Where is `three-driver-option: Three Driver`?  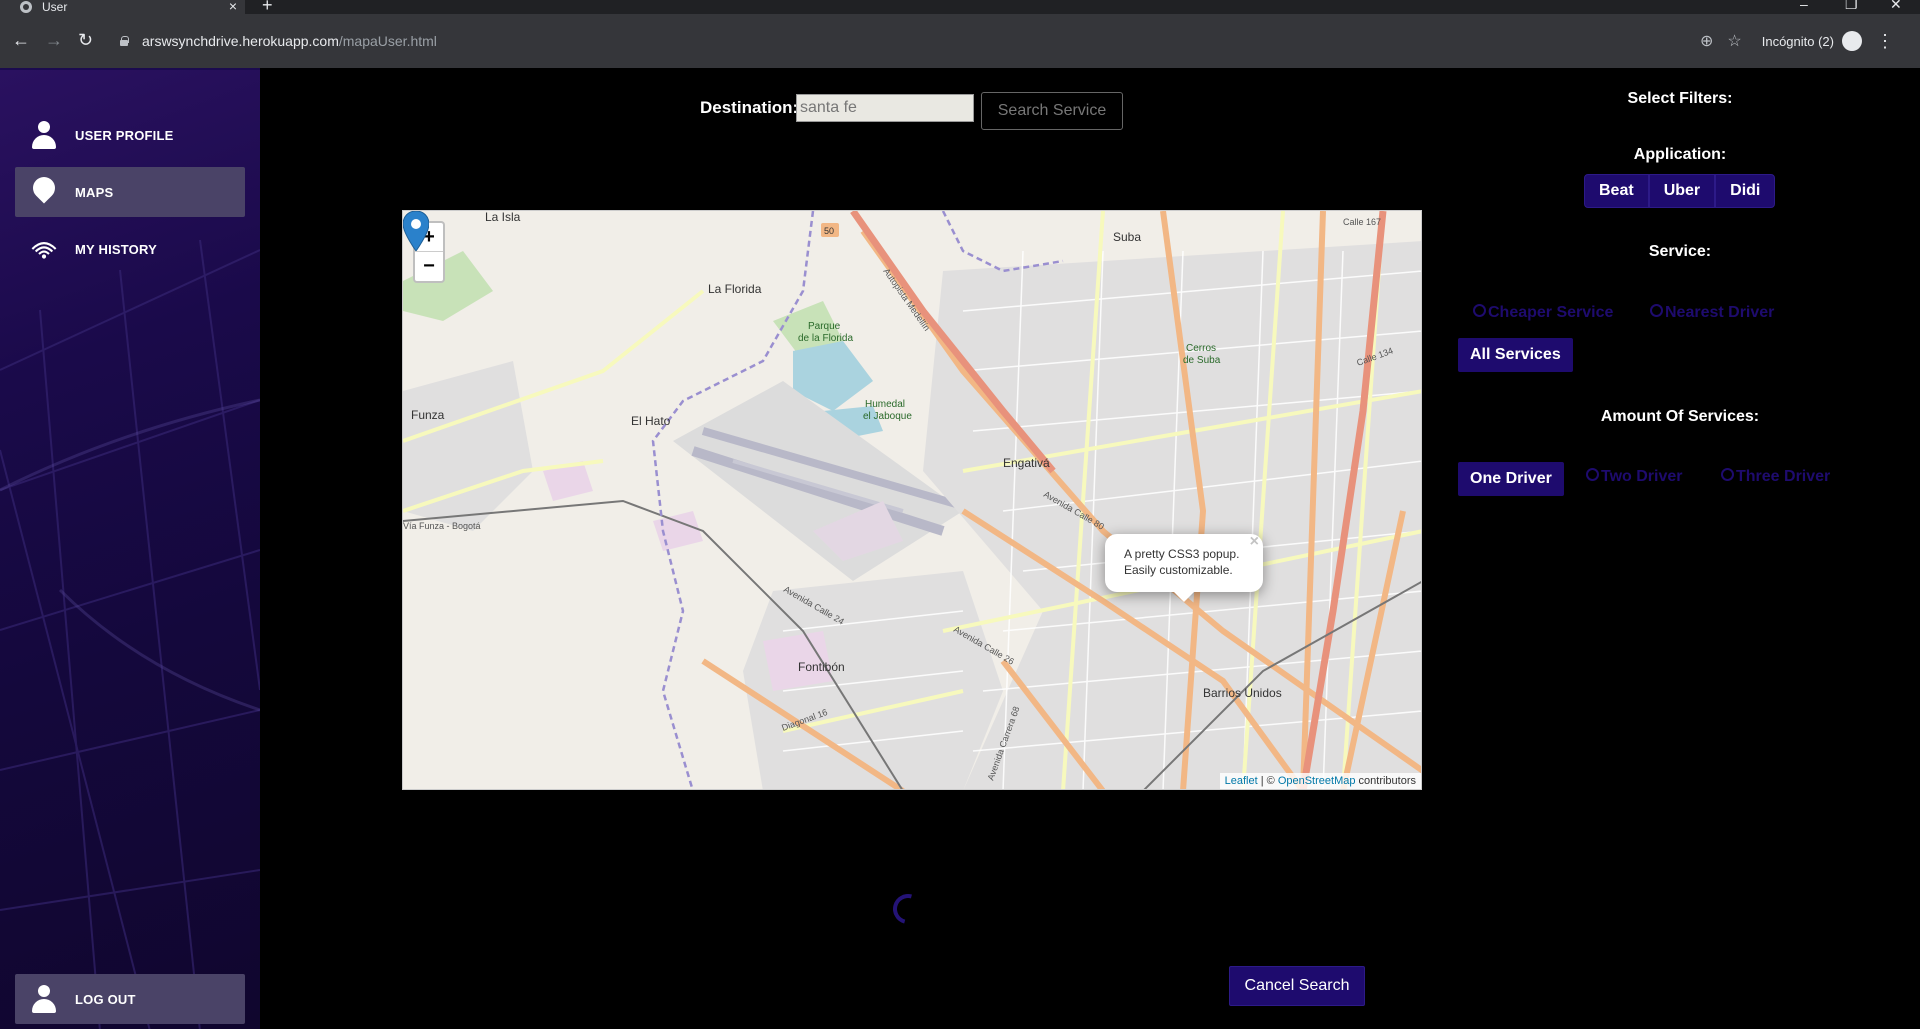 three-driver-option: Three Driver is located at coordinates (1776, 476).